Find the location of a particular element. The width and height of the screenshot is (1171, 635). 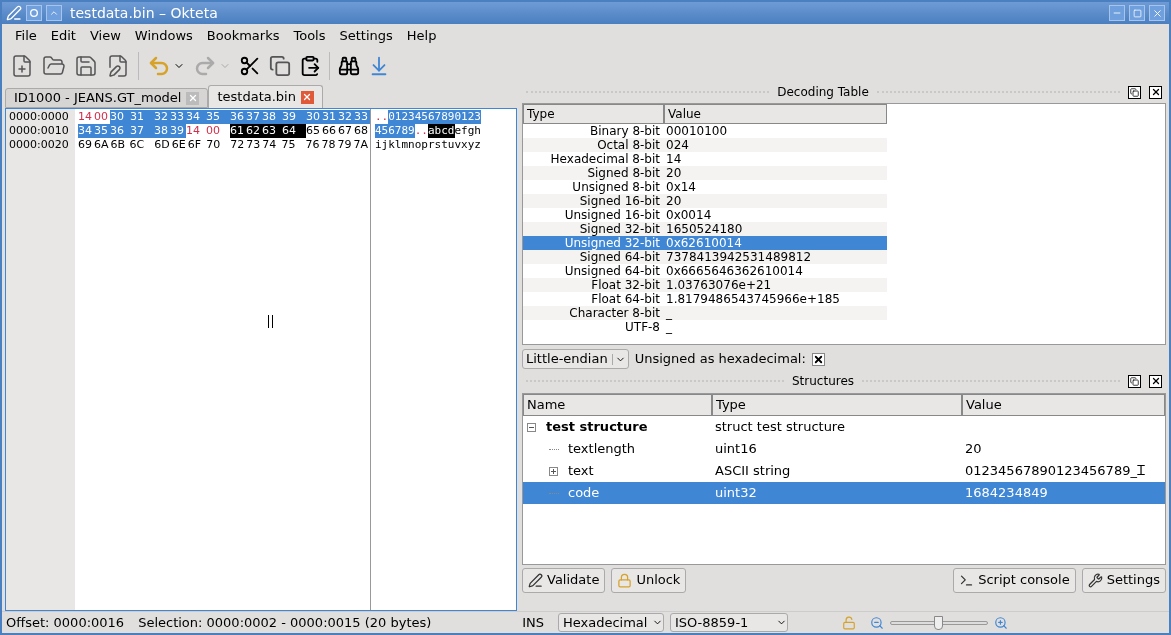

char-text: 456789 is located at coordinates (395, 131).